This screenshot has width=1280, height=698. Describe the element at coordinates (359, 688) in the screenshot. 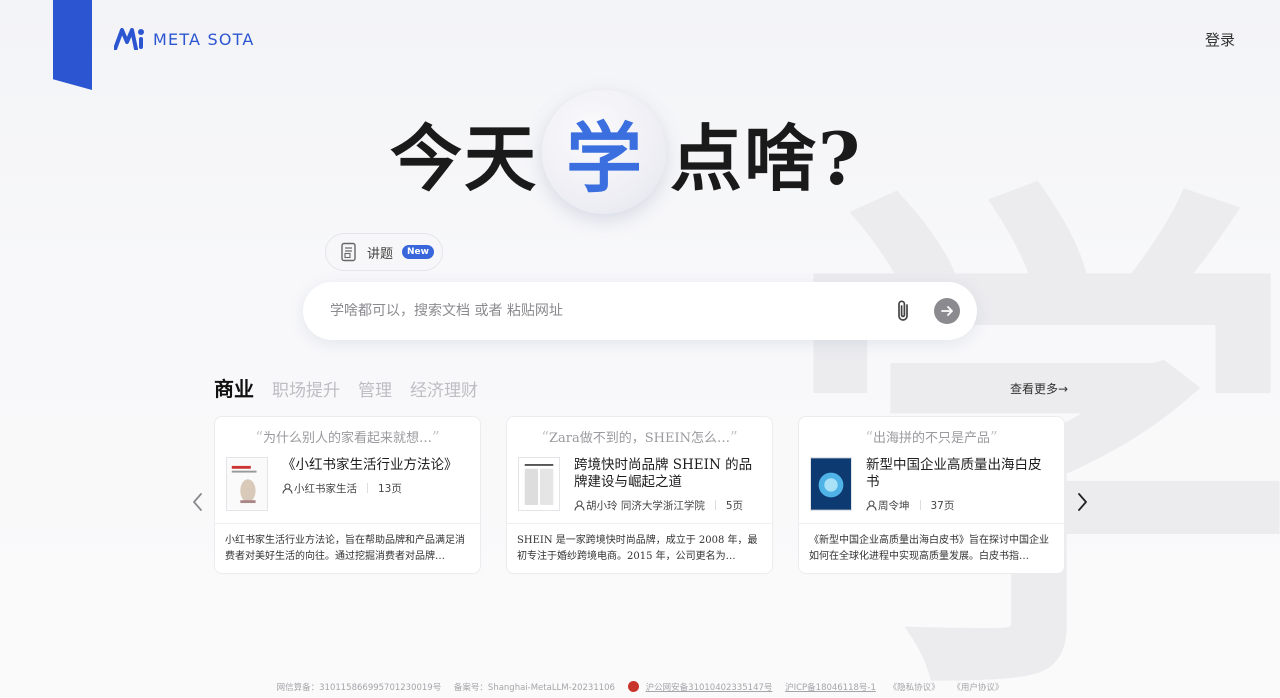

I see `footer-algorithm-filing: 网信算备：310115866995701230019号` at that location.